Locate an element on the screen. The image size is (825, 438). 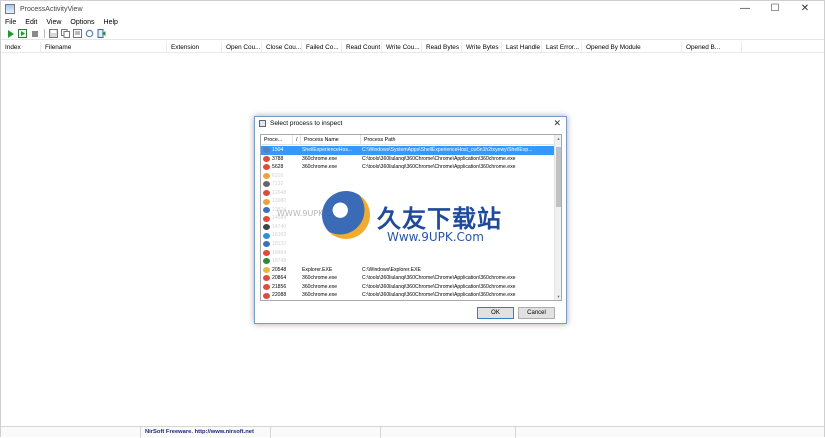
properties-icon is located at coordinates (77, 33).